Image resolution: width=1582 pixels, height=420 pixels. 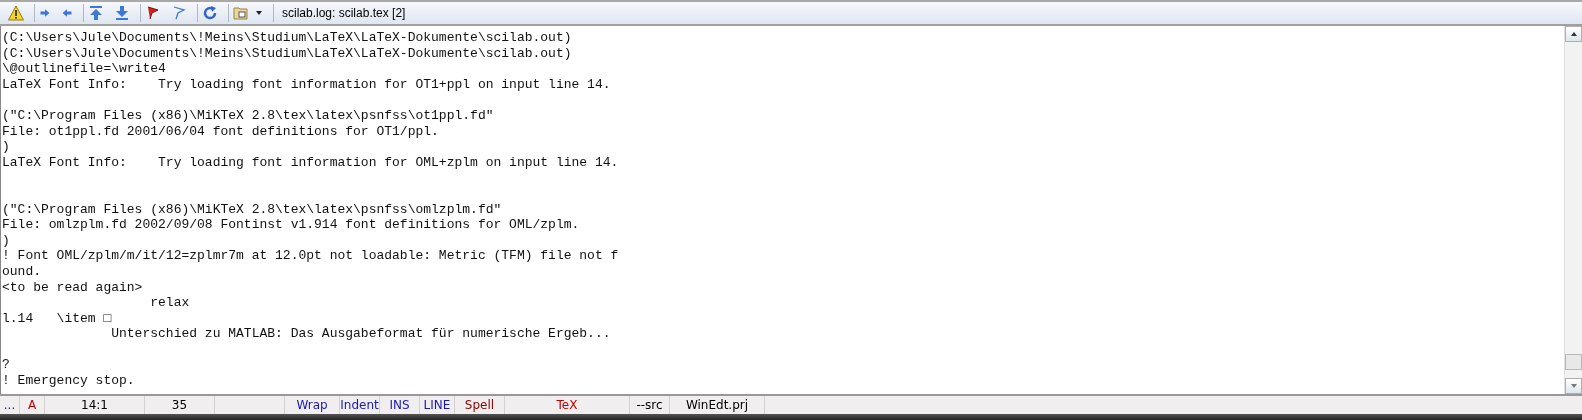 What do you see at coordinates (252, 209) in the screenshot?
I see `log-line: ("C:\Program Files (x86)\MiKTeX 2.8\tex\latex\psnfss\omlzplm.fd"` at bounding box center [252, 209].